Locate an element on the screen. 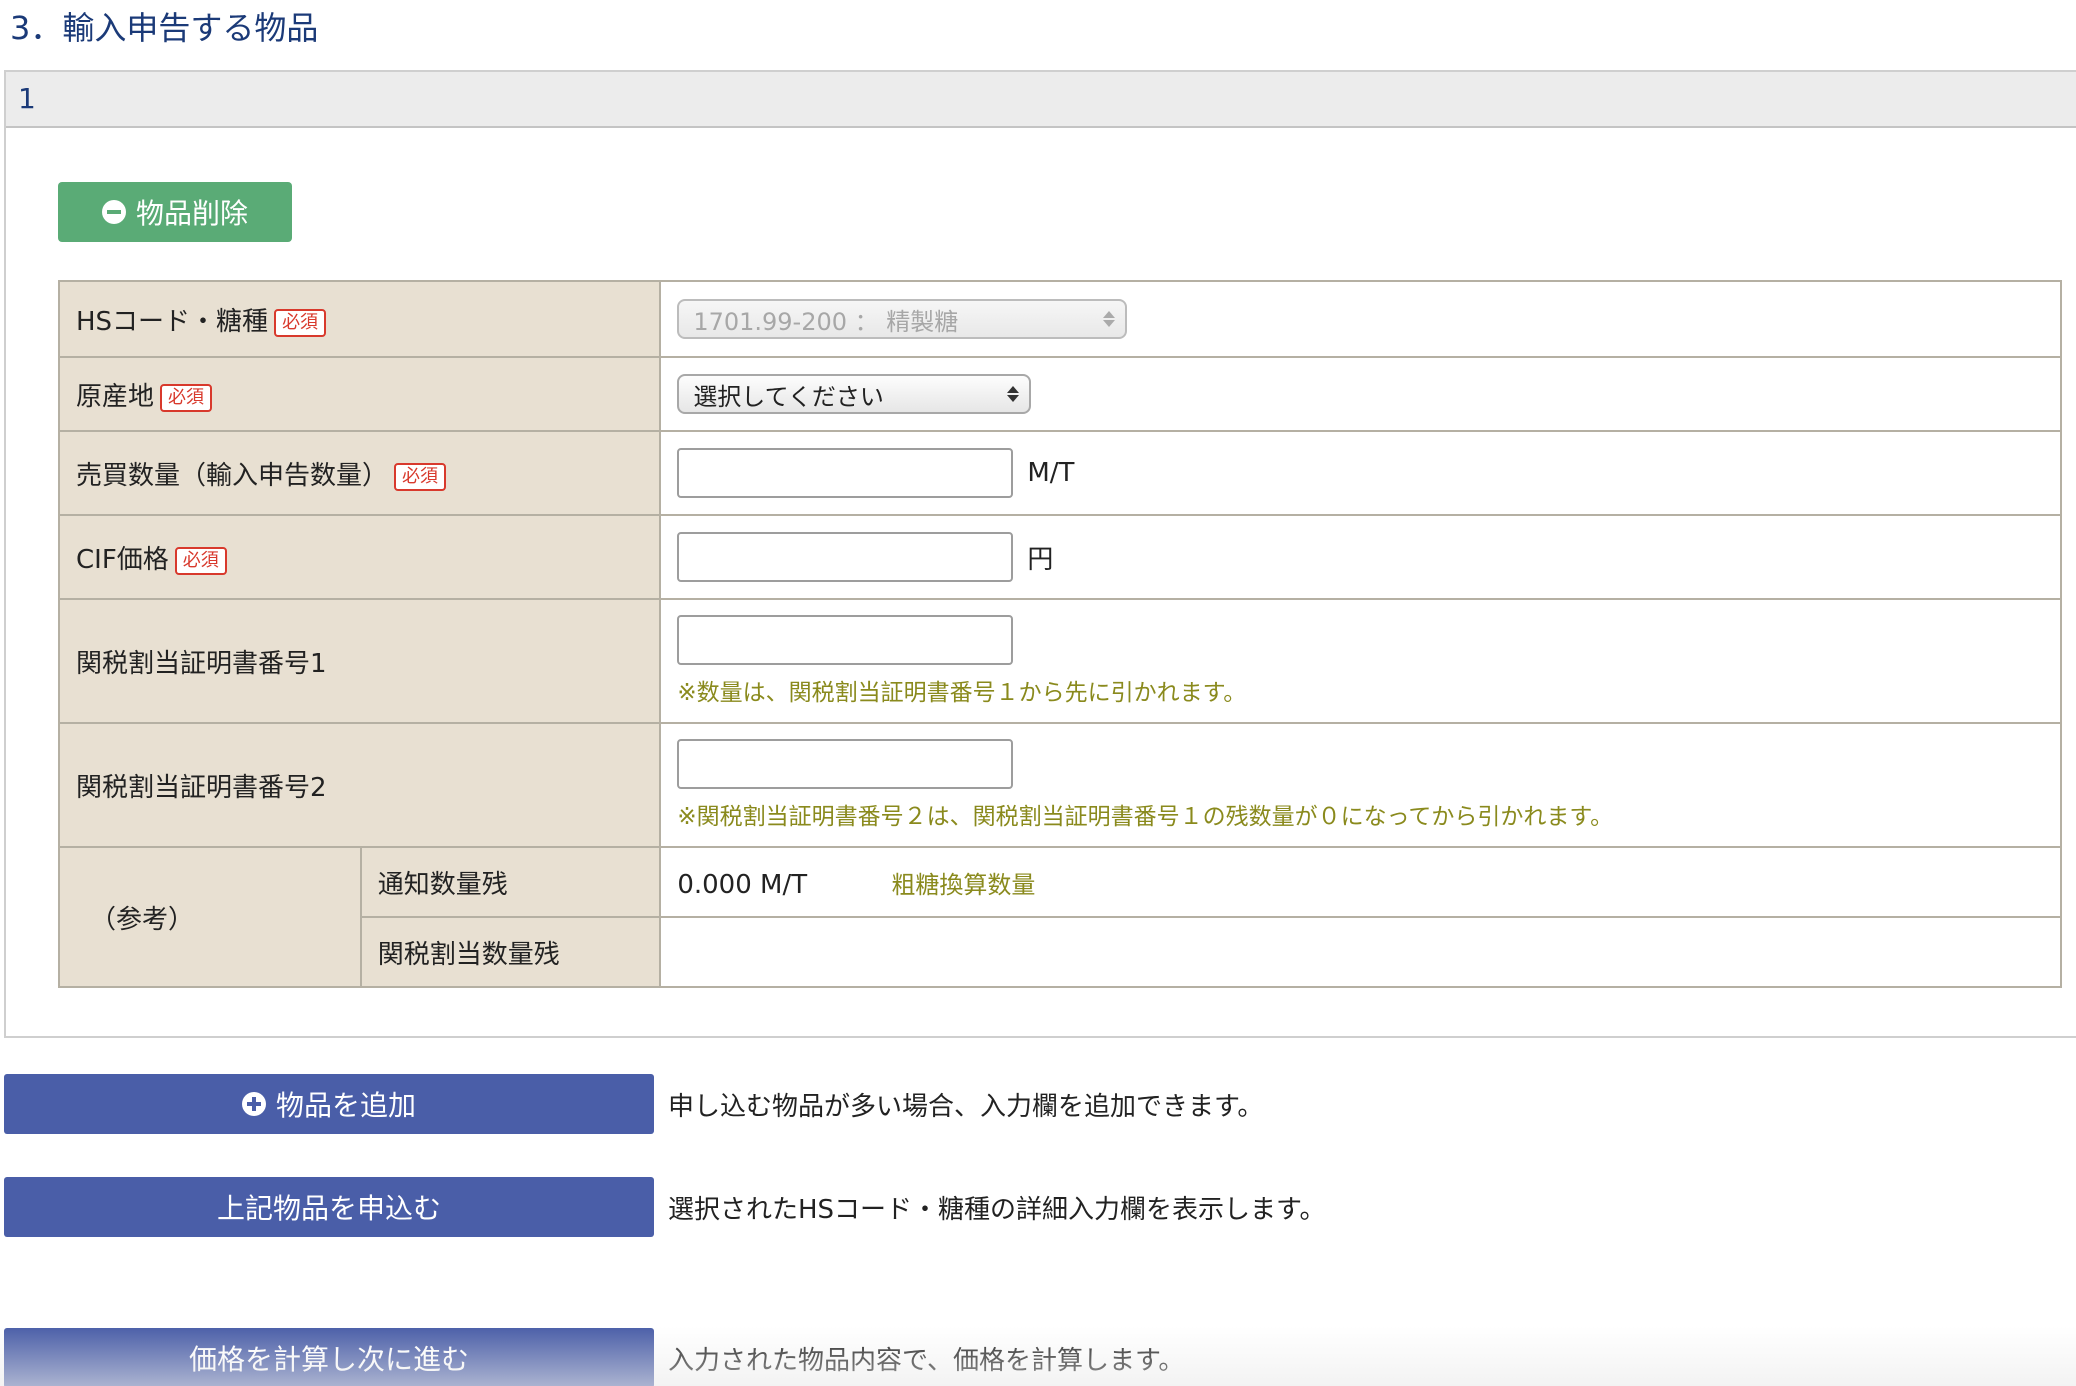 This screenshot has width=2076, height=1386. add-item-button: 物品を追加 is located at coordinates (329, 1104).